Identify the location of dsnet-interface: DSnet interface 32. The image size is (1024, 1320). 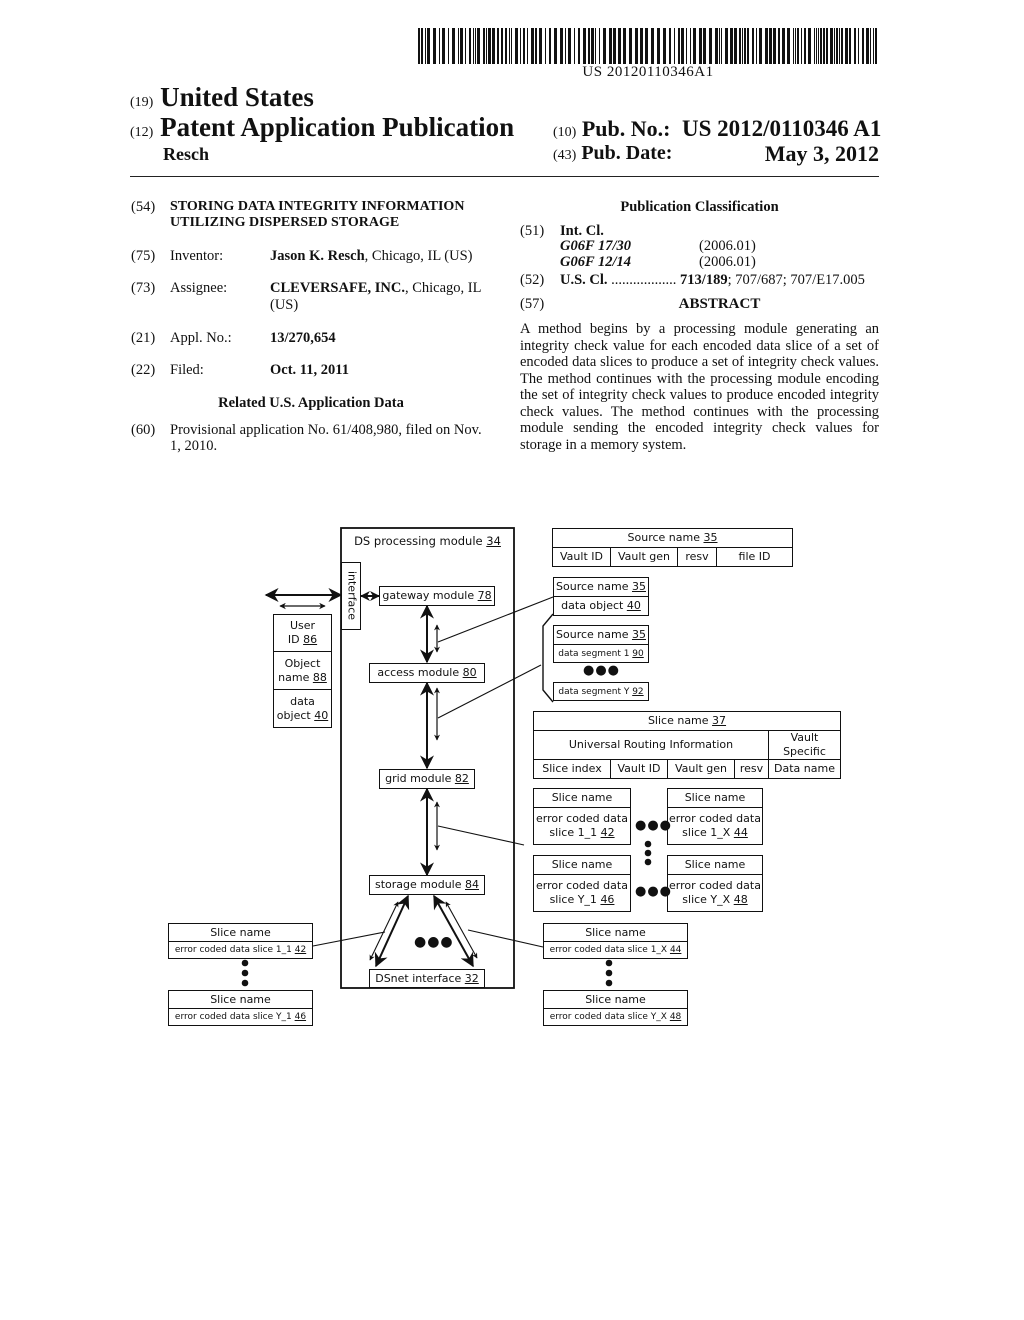
(427, 978).